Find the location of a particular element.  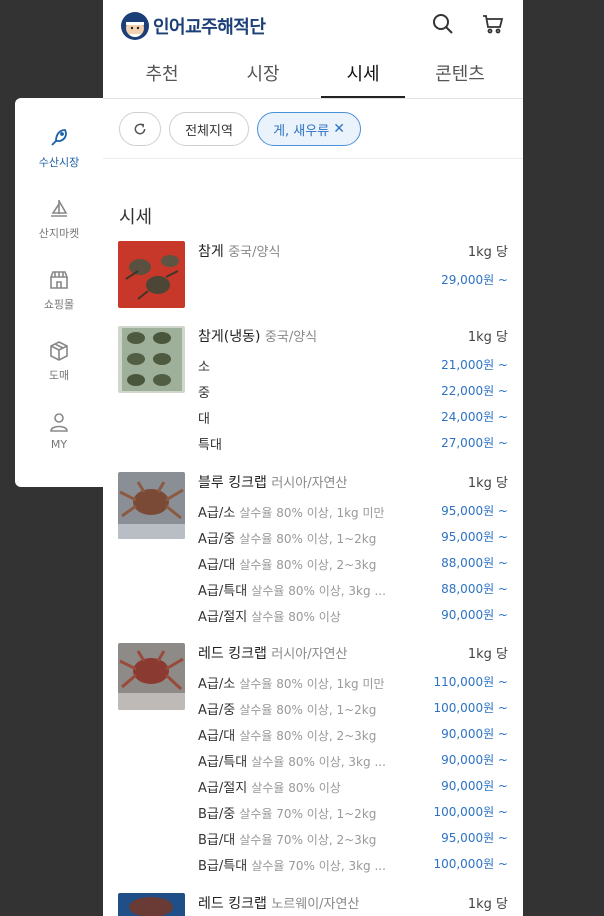

section-title: 시세 is located at coordinates (136, 217).